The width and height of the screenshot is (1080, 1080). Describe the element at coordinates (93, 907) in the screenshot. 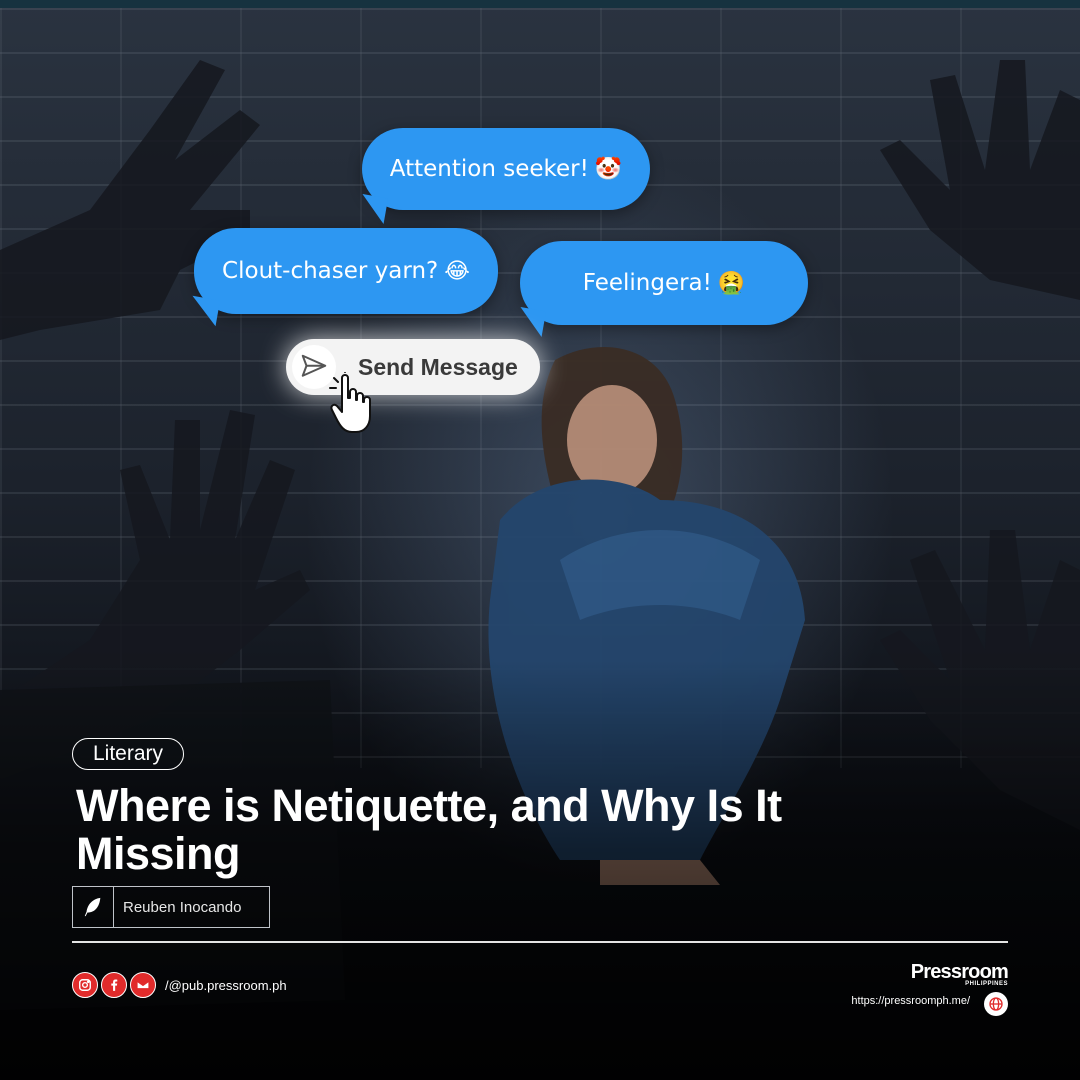

I see `quill-icon` at that location.